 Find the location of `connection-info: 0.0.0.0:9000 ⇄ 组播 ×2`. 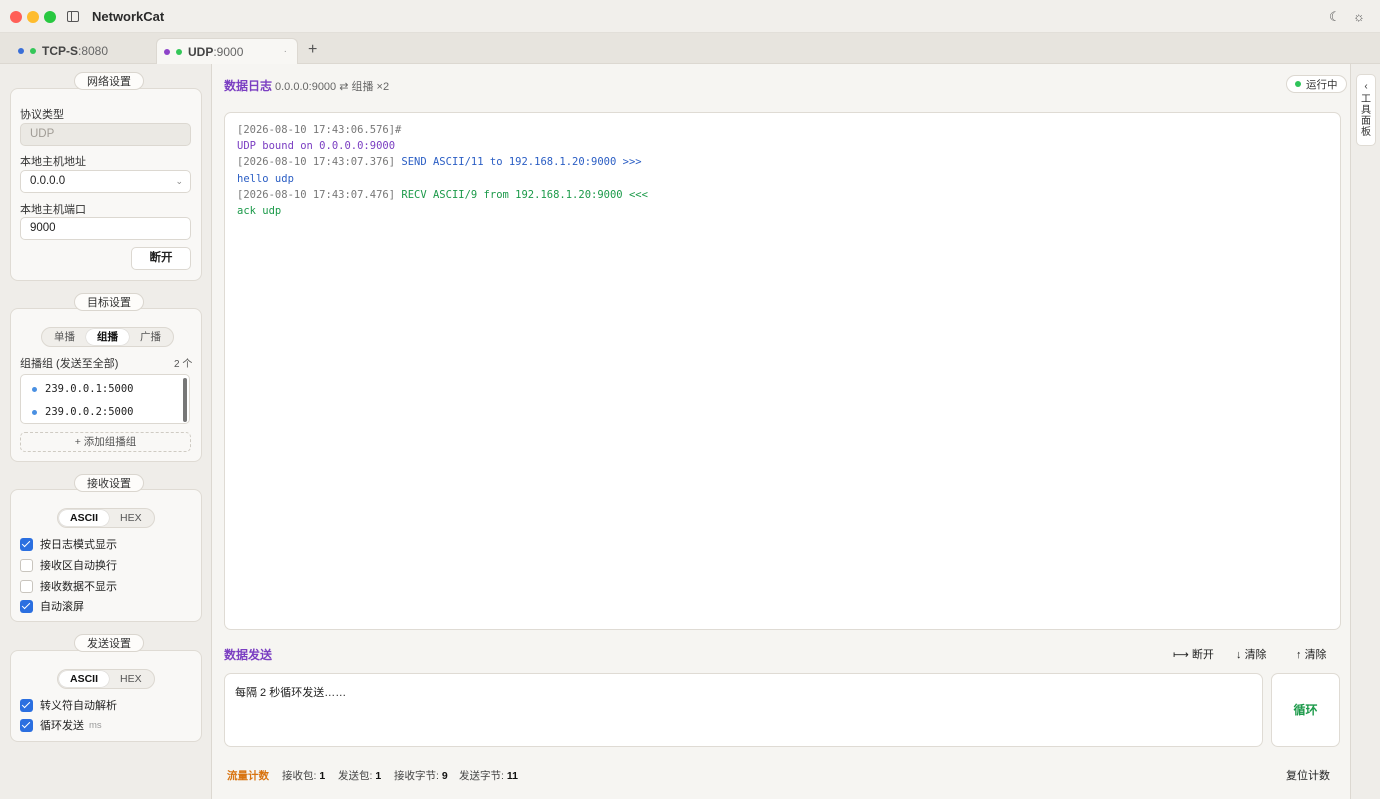

connection-info: 0.0.0.0:9000 ⇄ 组播 ×2 is located at coordinates (332, 87).